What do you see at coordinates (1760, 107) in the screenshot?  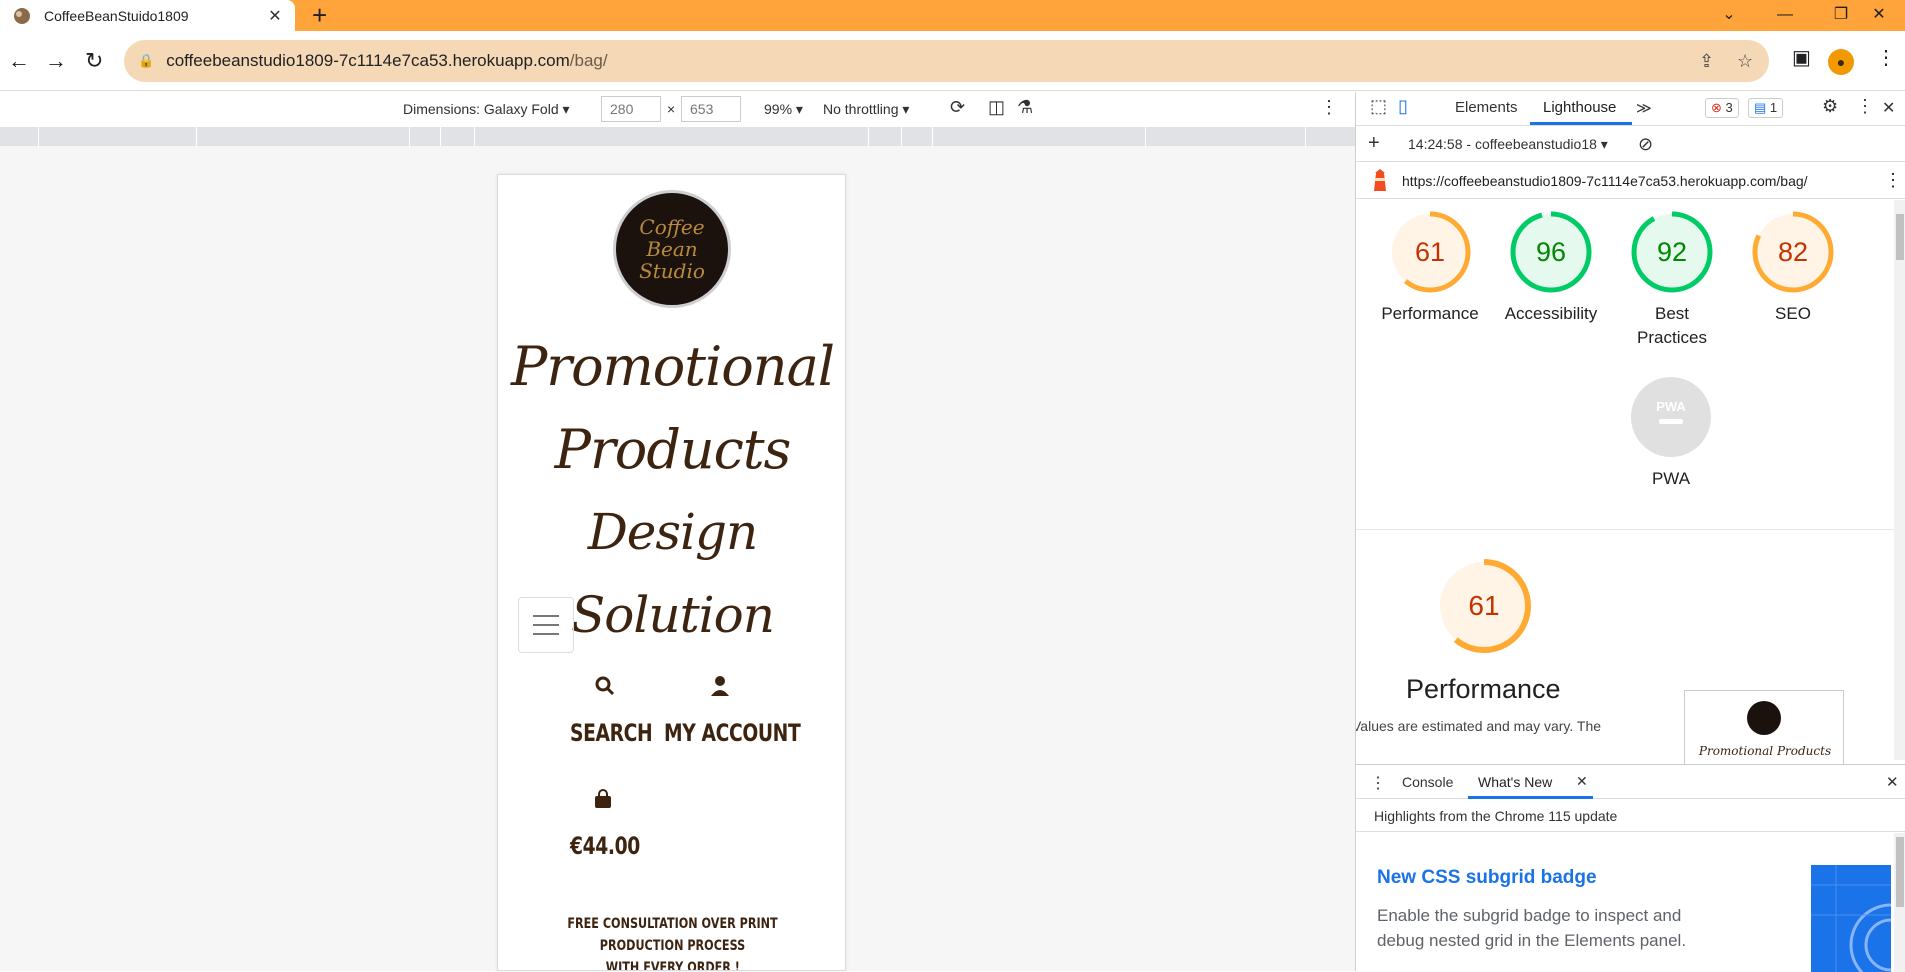 I see `message-icon: ▤` at bounding box center [1760, 107].